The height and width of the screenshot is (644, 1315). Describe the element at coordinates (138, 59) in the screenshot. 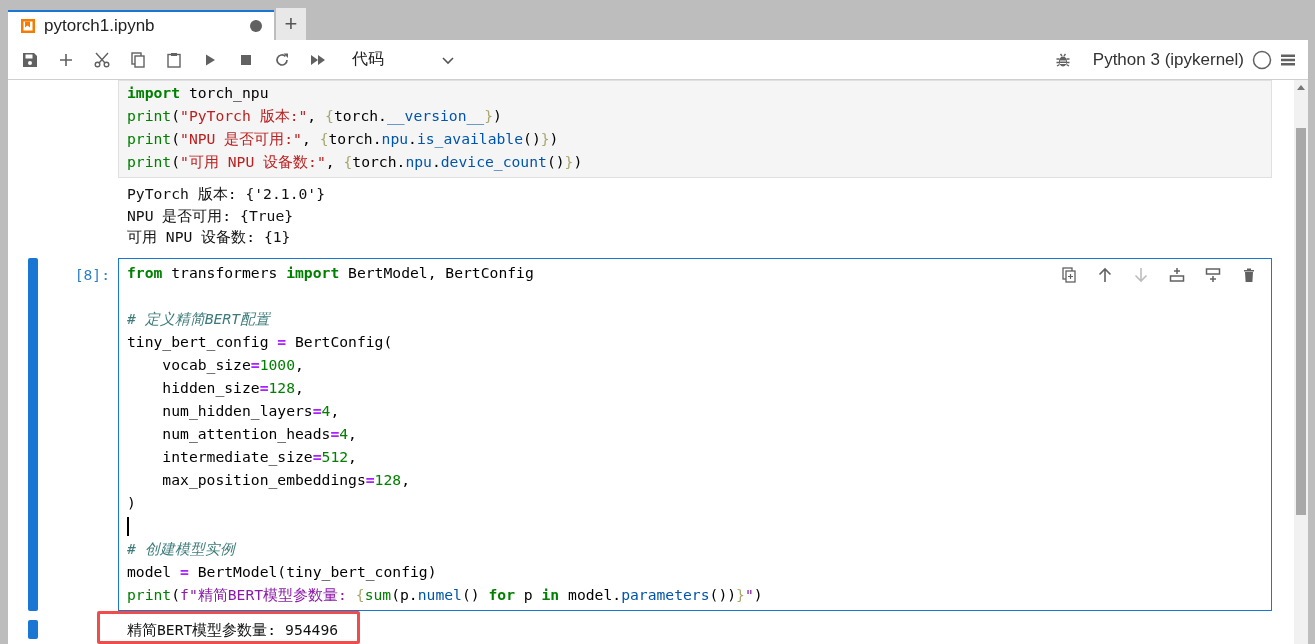

I see `copy-icon` at that location.